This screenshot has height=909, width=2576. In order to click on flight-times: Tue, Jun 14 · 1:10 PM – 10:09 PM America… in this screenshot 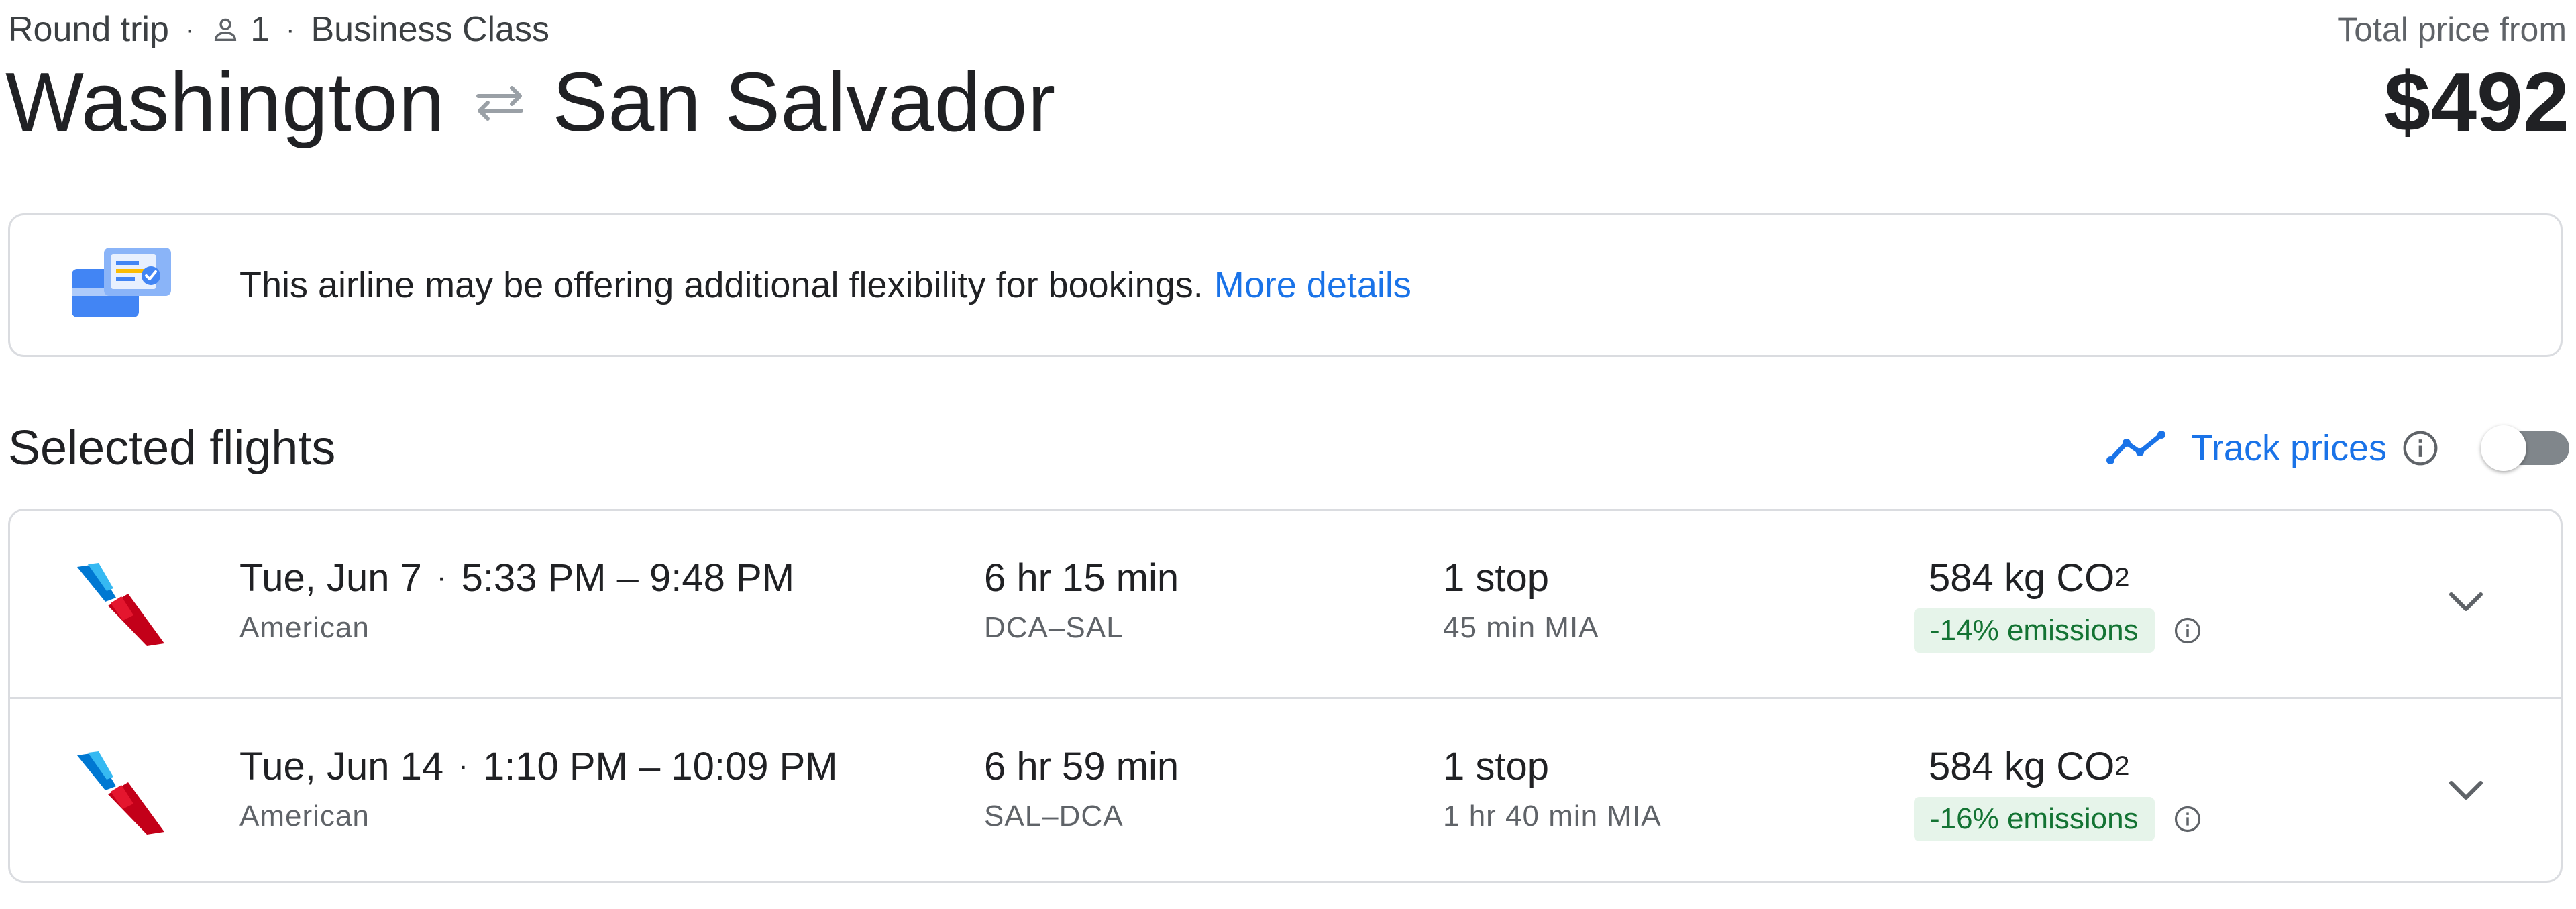, I will do `click(538, 786)`.